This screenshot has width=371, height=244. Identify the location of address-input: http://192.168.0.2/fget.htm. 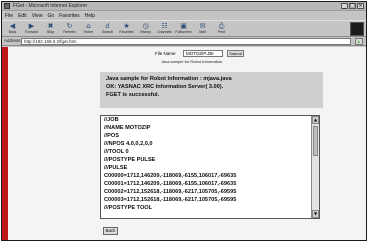
(186, 41).